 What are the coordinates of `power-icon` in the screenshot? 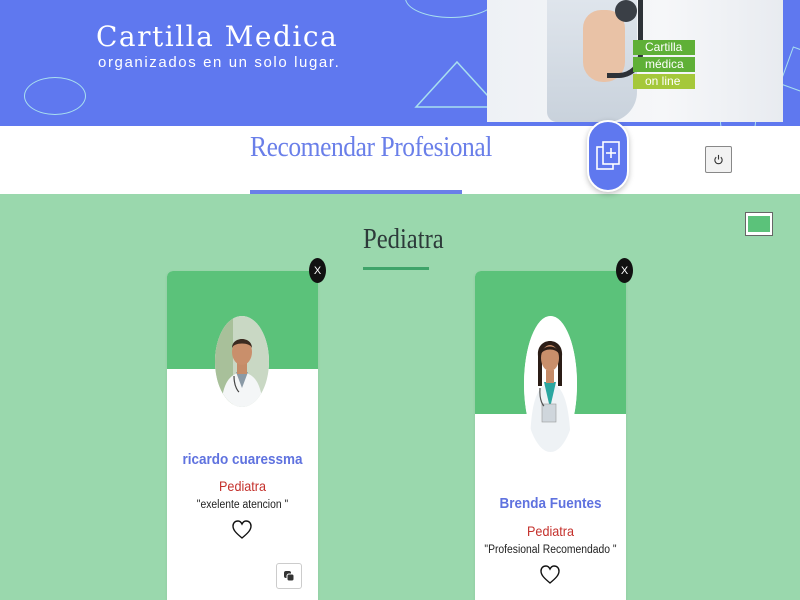 It's located at (718, 159).